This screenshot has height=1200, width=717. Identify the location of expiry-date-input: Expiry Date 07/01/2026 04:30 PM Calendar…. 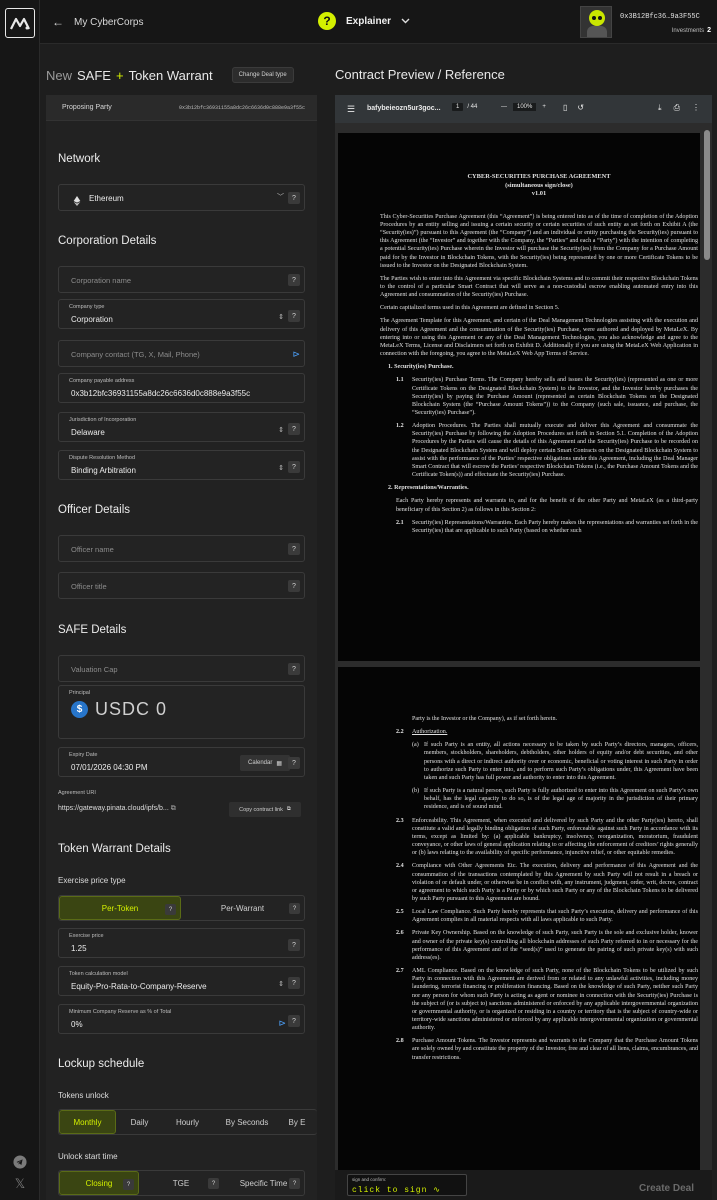
(181, 762).